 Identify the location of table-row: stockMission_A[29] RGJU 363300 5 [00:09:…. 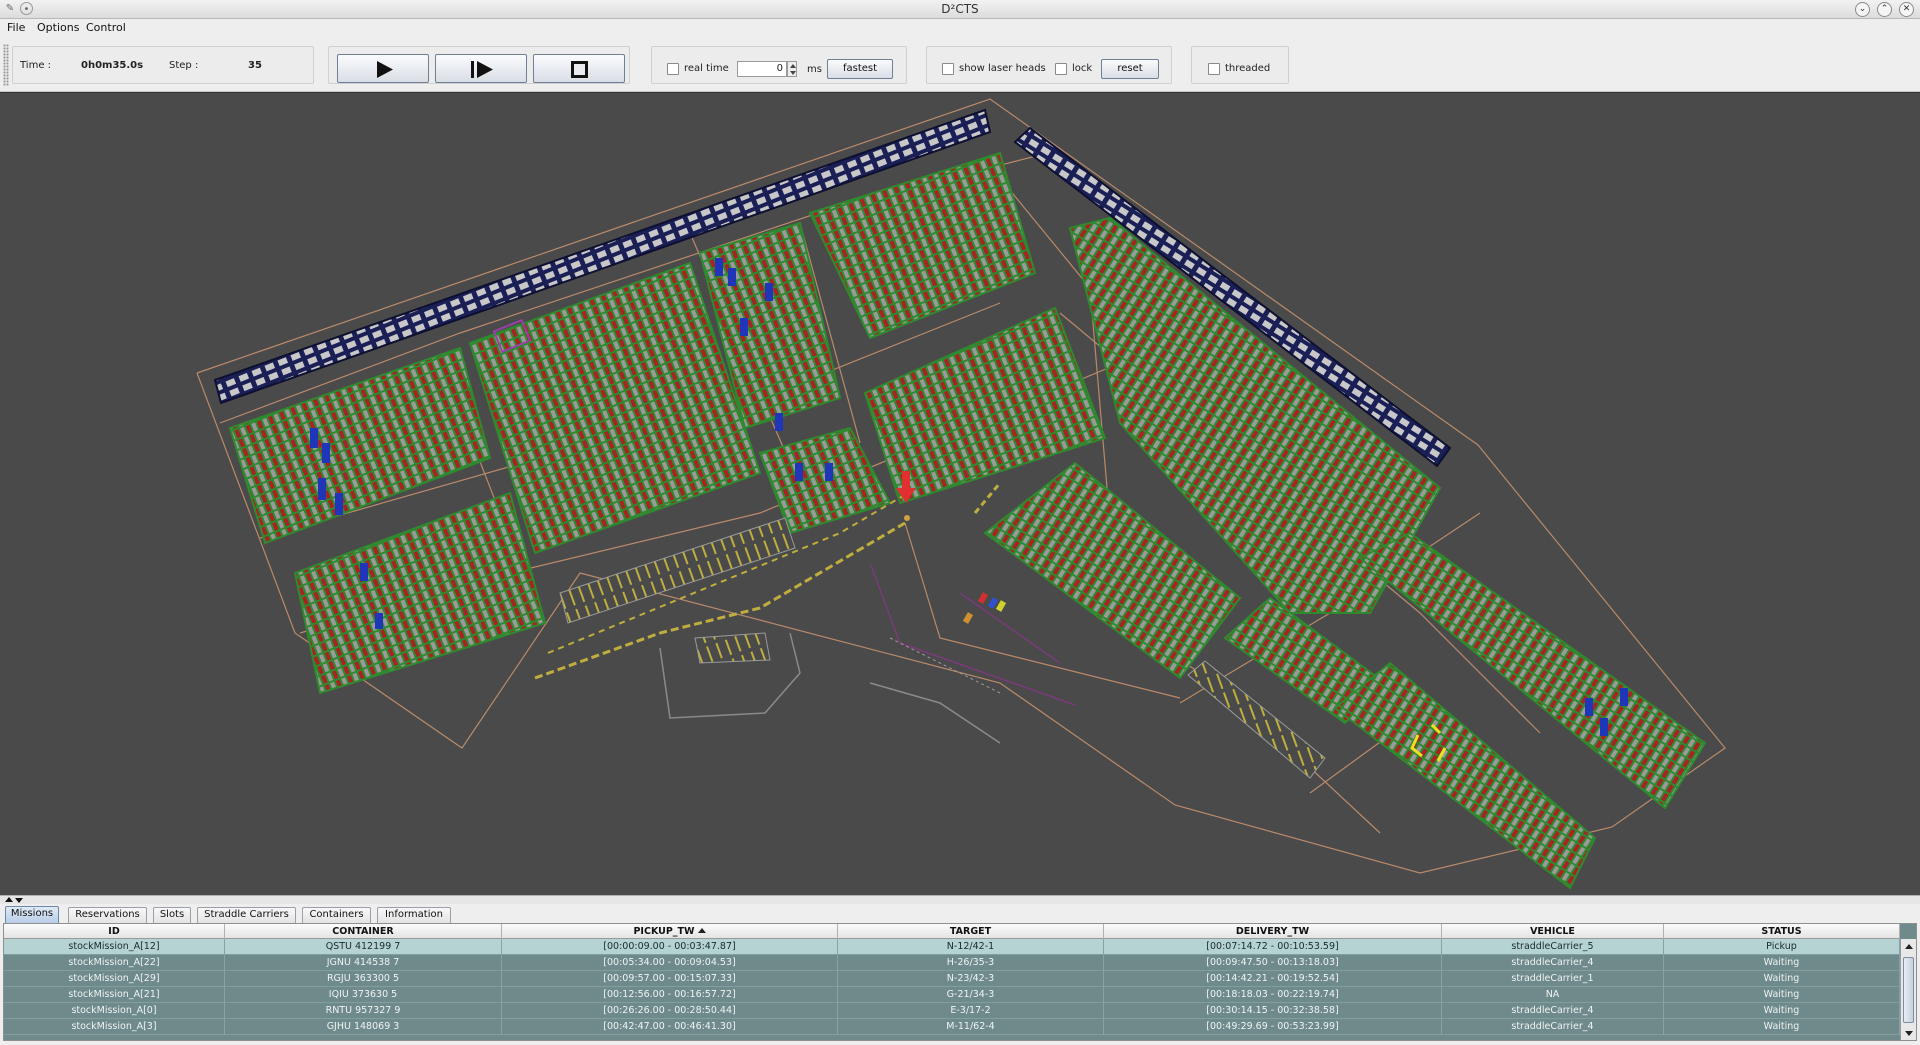
(952, 979).